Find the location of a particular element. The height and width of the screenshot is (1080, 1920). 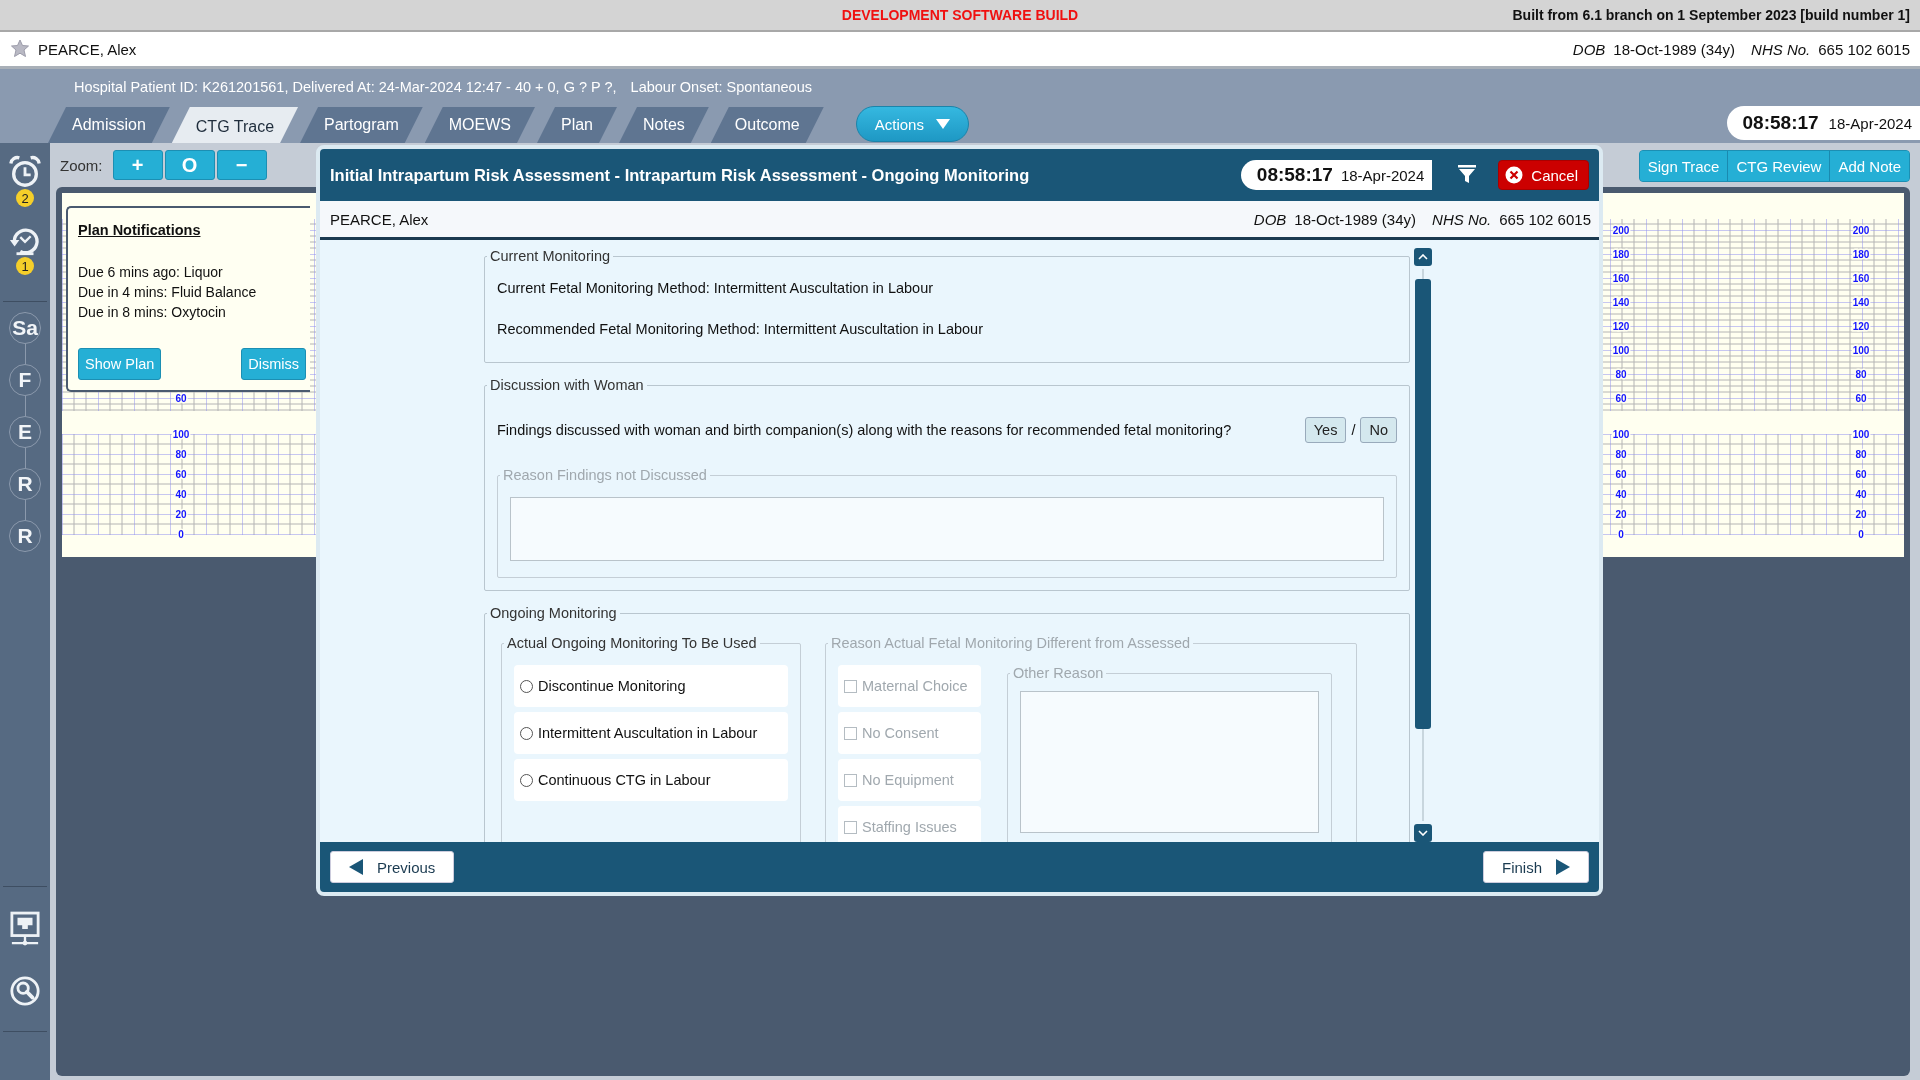

option-label: Continuous CTG in Labour is located at coordinates (624, 780).